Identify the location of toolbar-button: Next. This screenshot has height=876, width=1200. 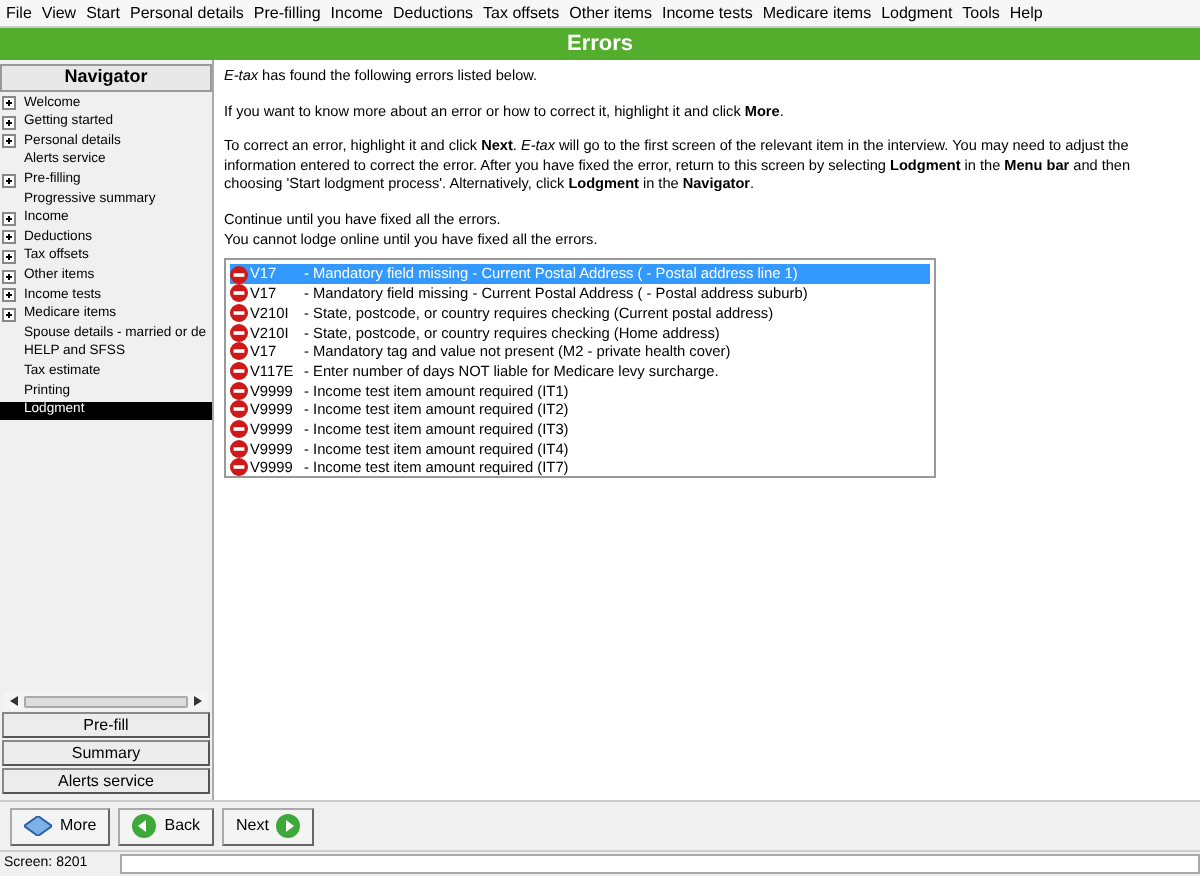
(268, 826).